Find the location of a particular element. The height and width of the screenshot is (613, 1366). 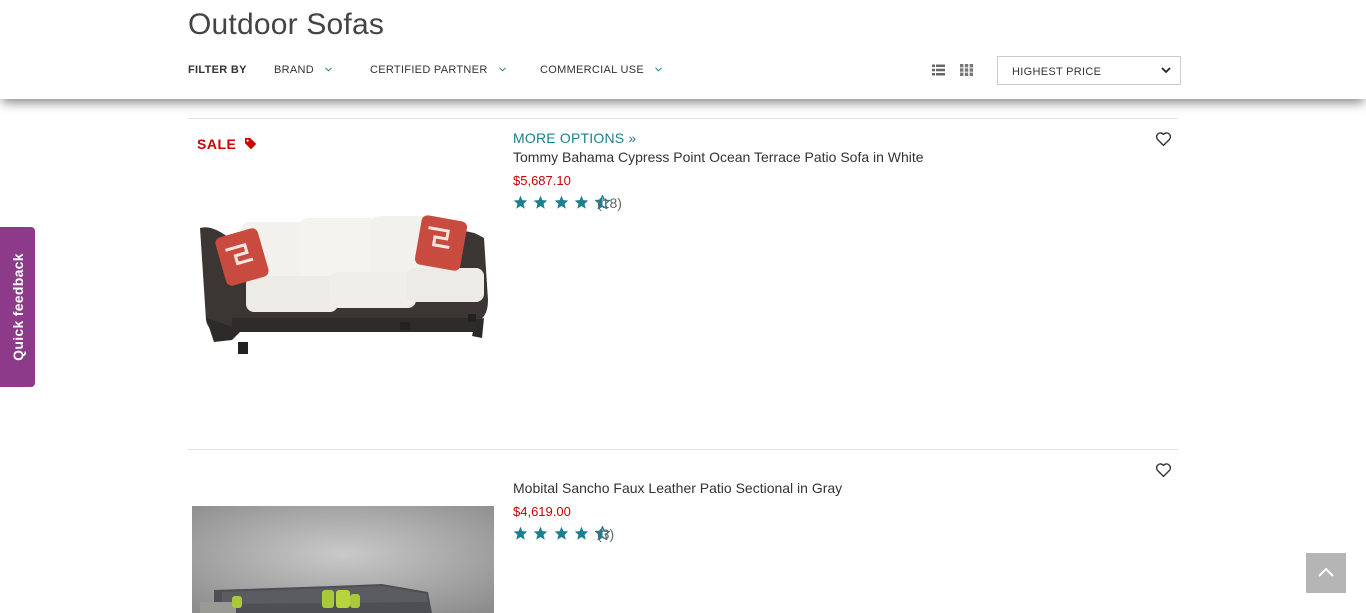

scroll-to-top-button is located at coordinates (1326, 573).